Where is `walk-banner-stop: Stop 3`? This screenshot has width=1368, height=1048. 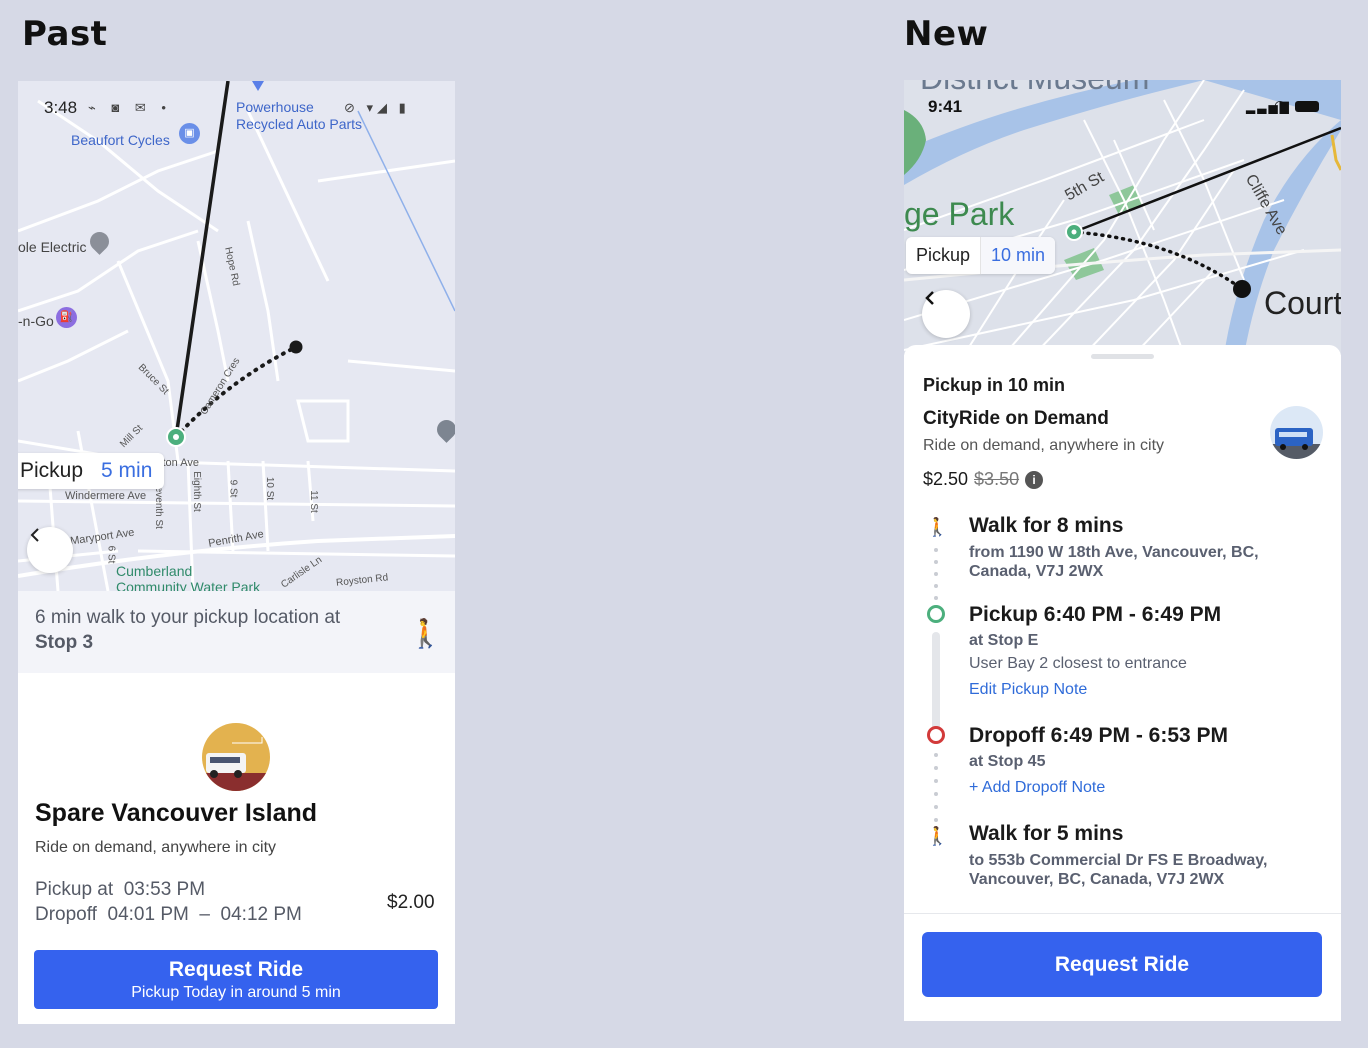
walk-banner-stop: Stop 3 is located at coordinates (64, 642).